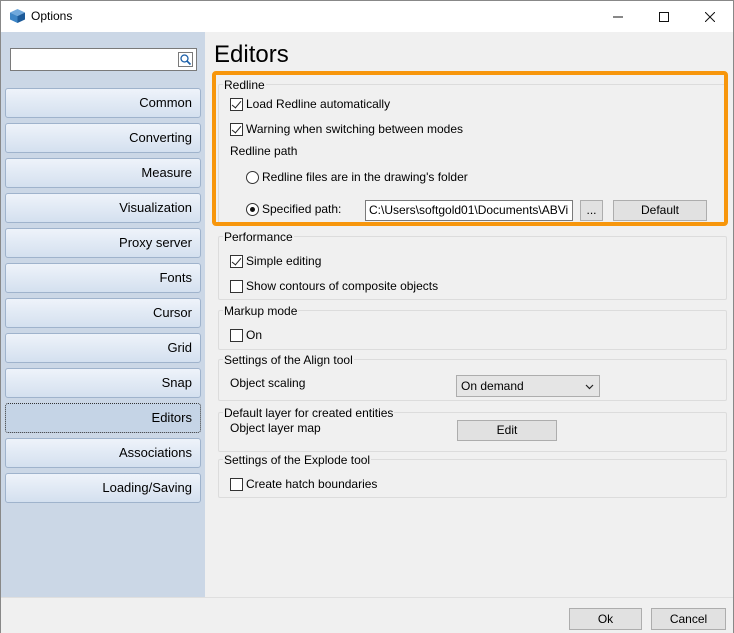 The width and height of the screenshot is (734, 633). I want to click on sidebar-item-grid: Grid, so click(103, 348).